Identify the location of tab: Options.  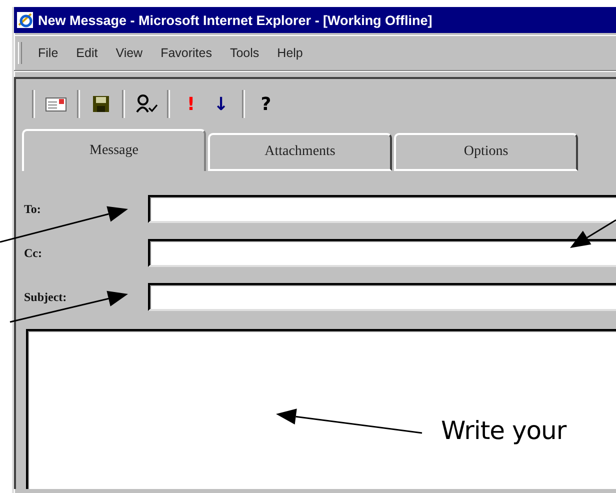
(486, 152).